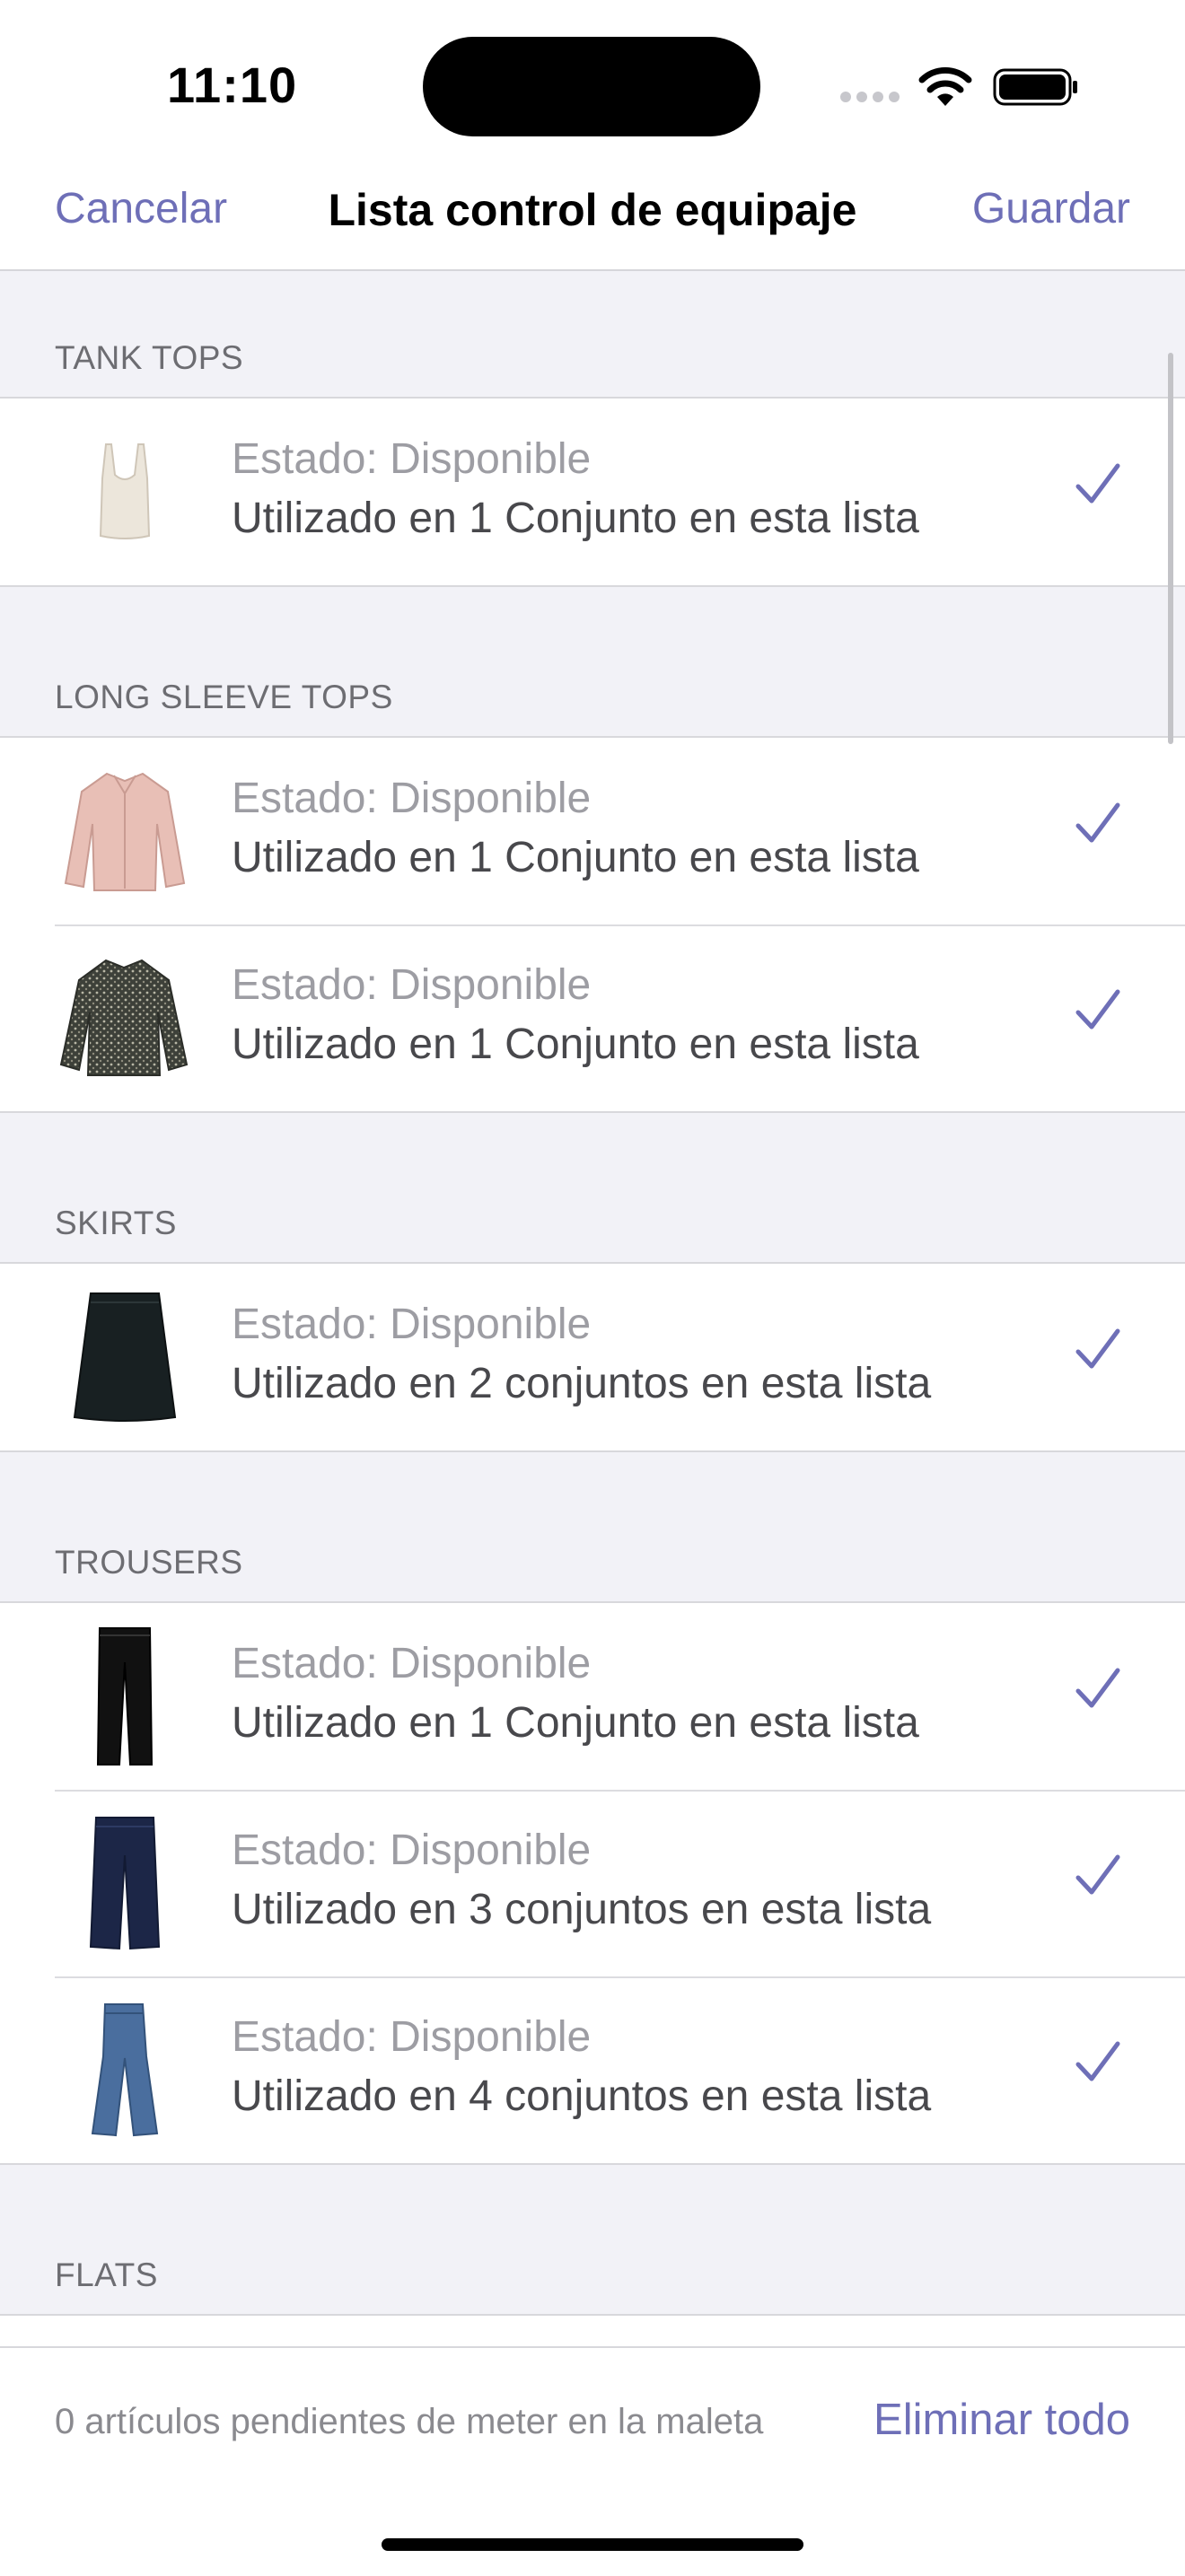 The height and width of the screenshot is (2576, 1185). Describe the element at coordinates (124, 831) in the screenshot. I see `pink-shirt-icon` at that location.